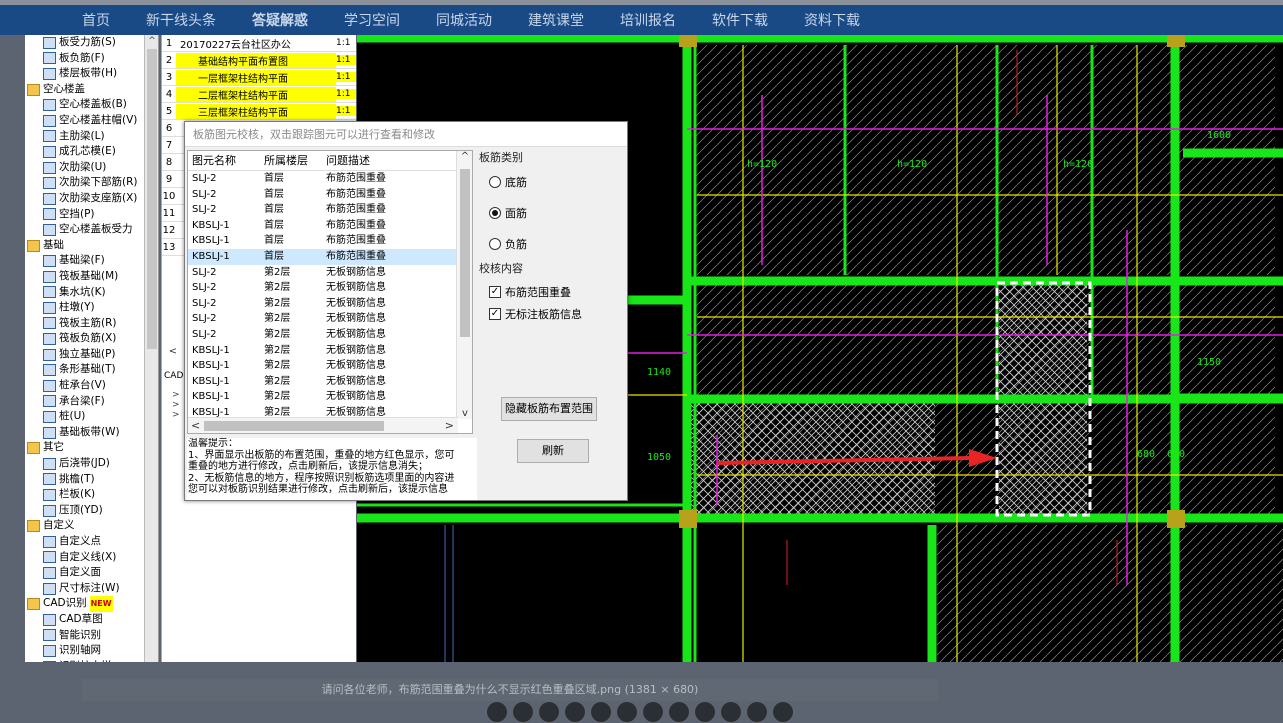  What do you see at coordinates (91, 589) in the screenshot?
I see `tree-item: 尺寸标注(W)` at bounding box center [91, 589].